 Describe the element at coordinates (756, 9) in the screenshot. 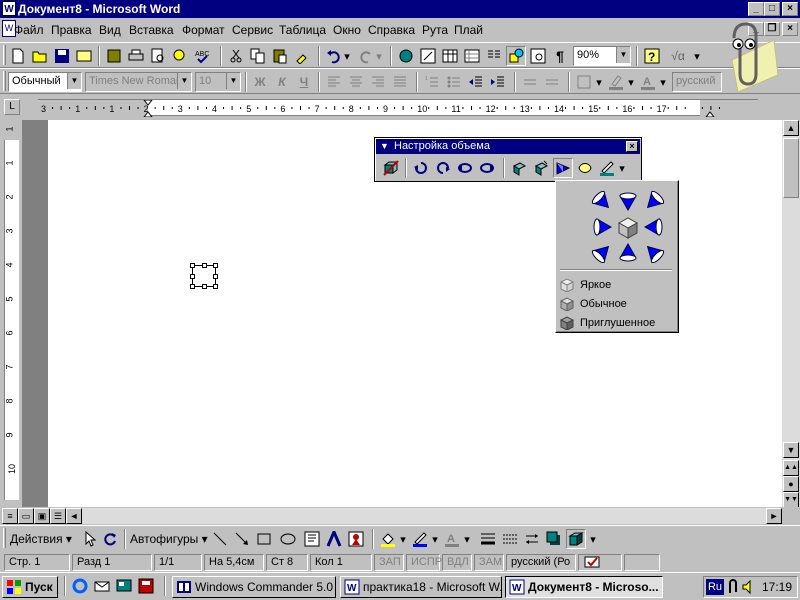

I see `minimize-button: _` at that location.